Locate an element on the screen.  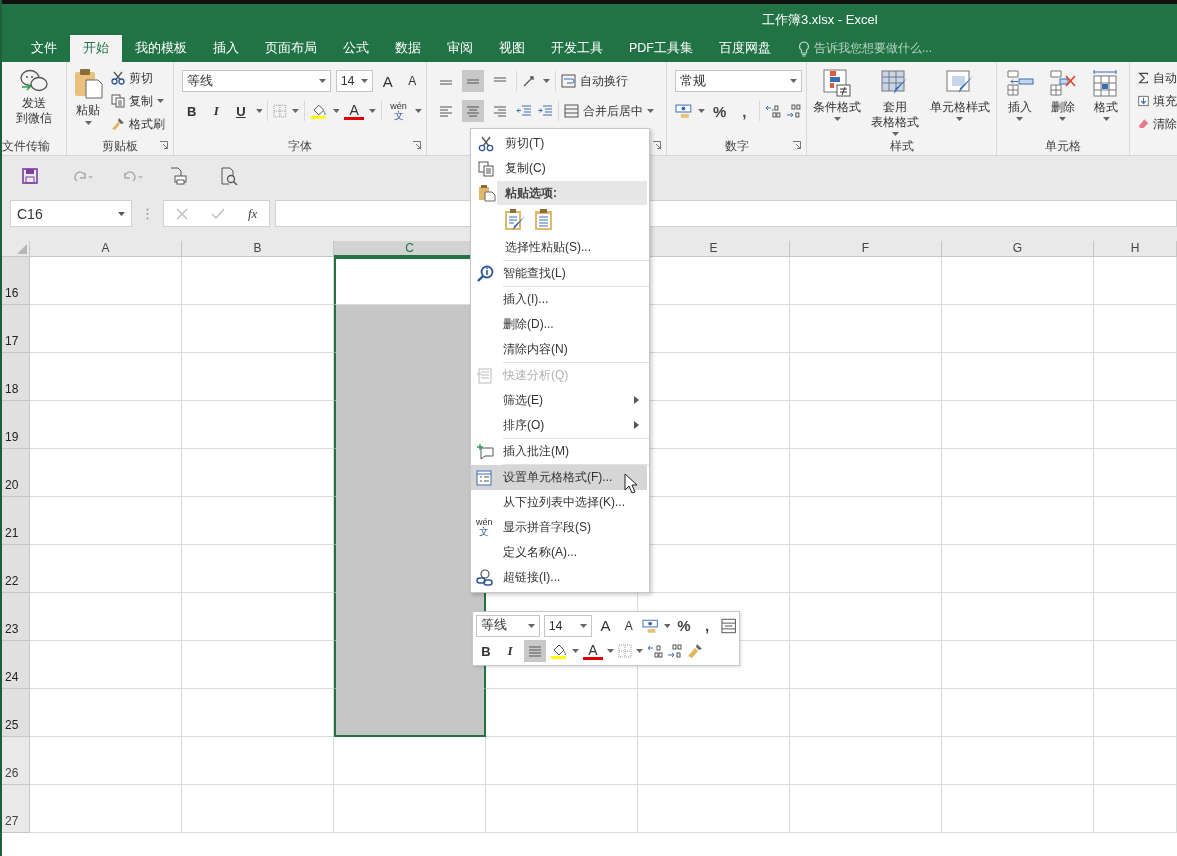
editing-button: 清除 is located at coordinates (1157, 124).